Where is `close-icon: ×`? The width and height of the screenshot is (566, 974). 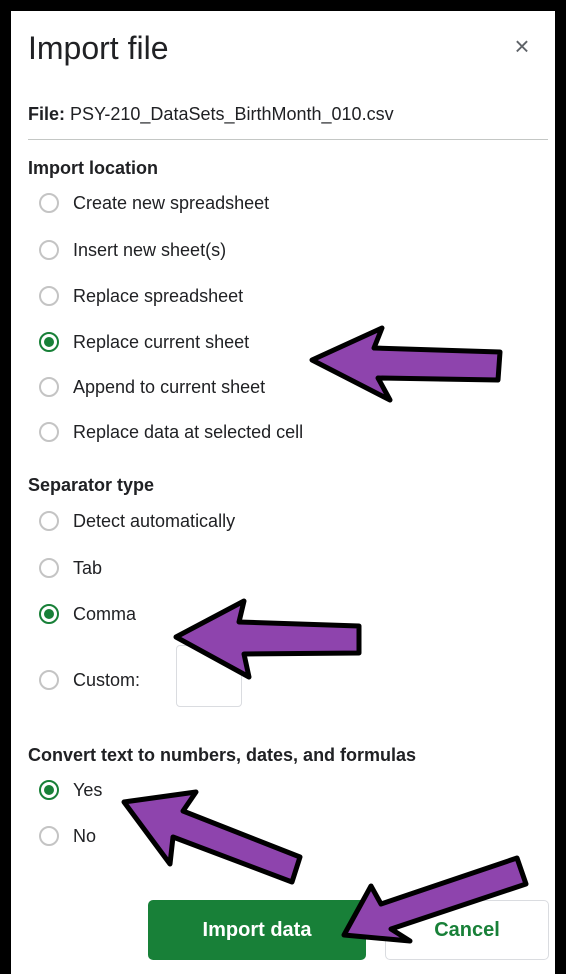 close-icon: × is located at coordinates (522, 46).